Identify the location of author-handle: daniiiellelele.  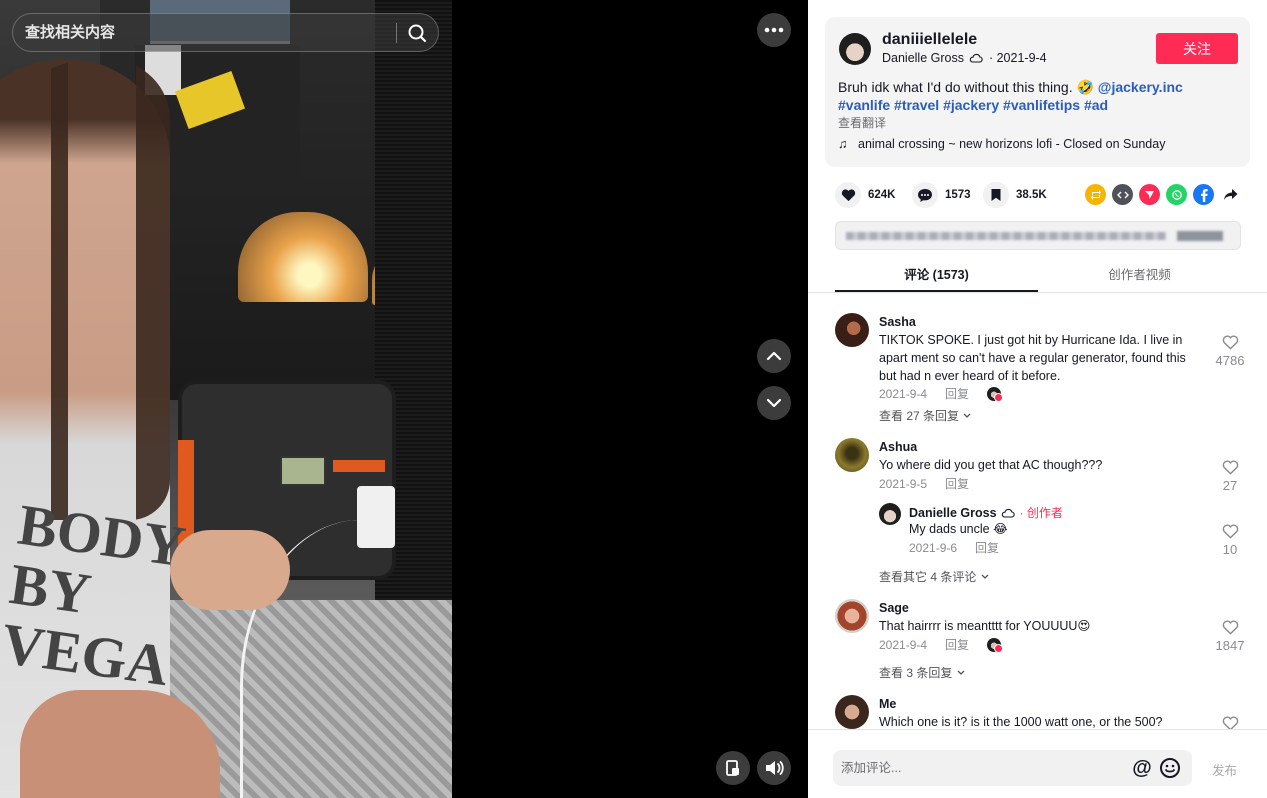
(929, 40).